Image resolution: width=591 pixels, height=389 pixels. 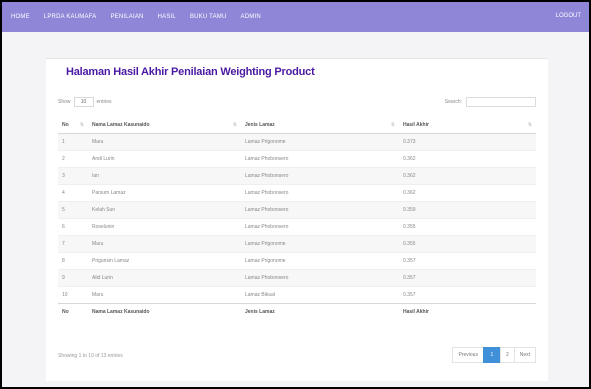 I want to click on entries-label: entries, so click(x=104, y=102).